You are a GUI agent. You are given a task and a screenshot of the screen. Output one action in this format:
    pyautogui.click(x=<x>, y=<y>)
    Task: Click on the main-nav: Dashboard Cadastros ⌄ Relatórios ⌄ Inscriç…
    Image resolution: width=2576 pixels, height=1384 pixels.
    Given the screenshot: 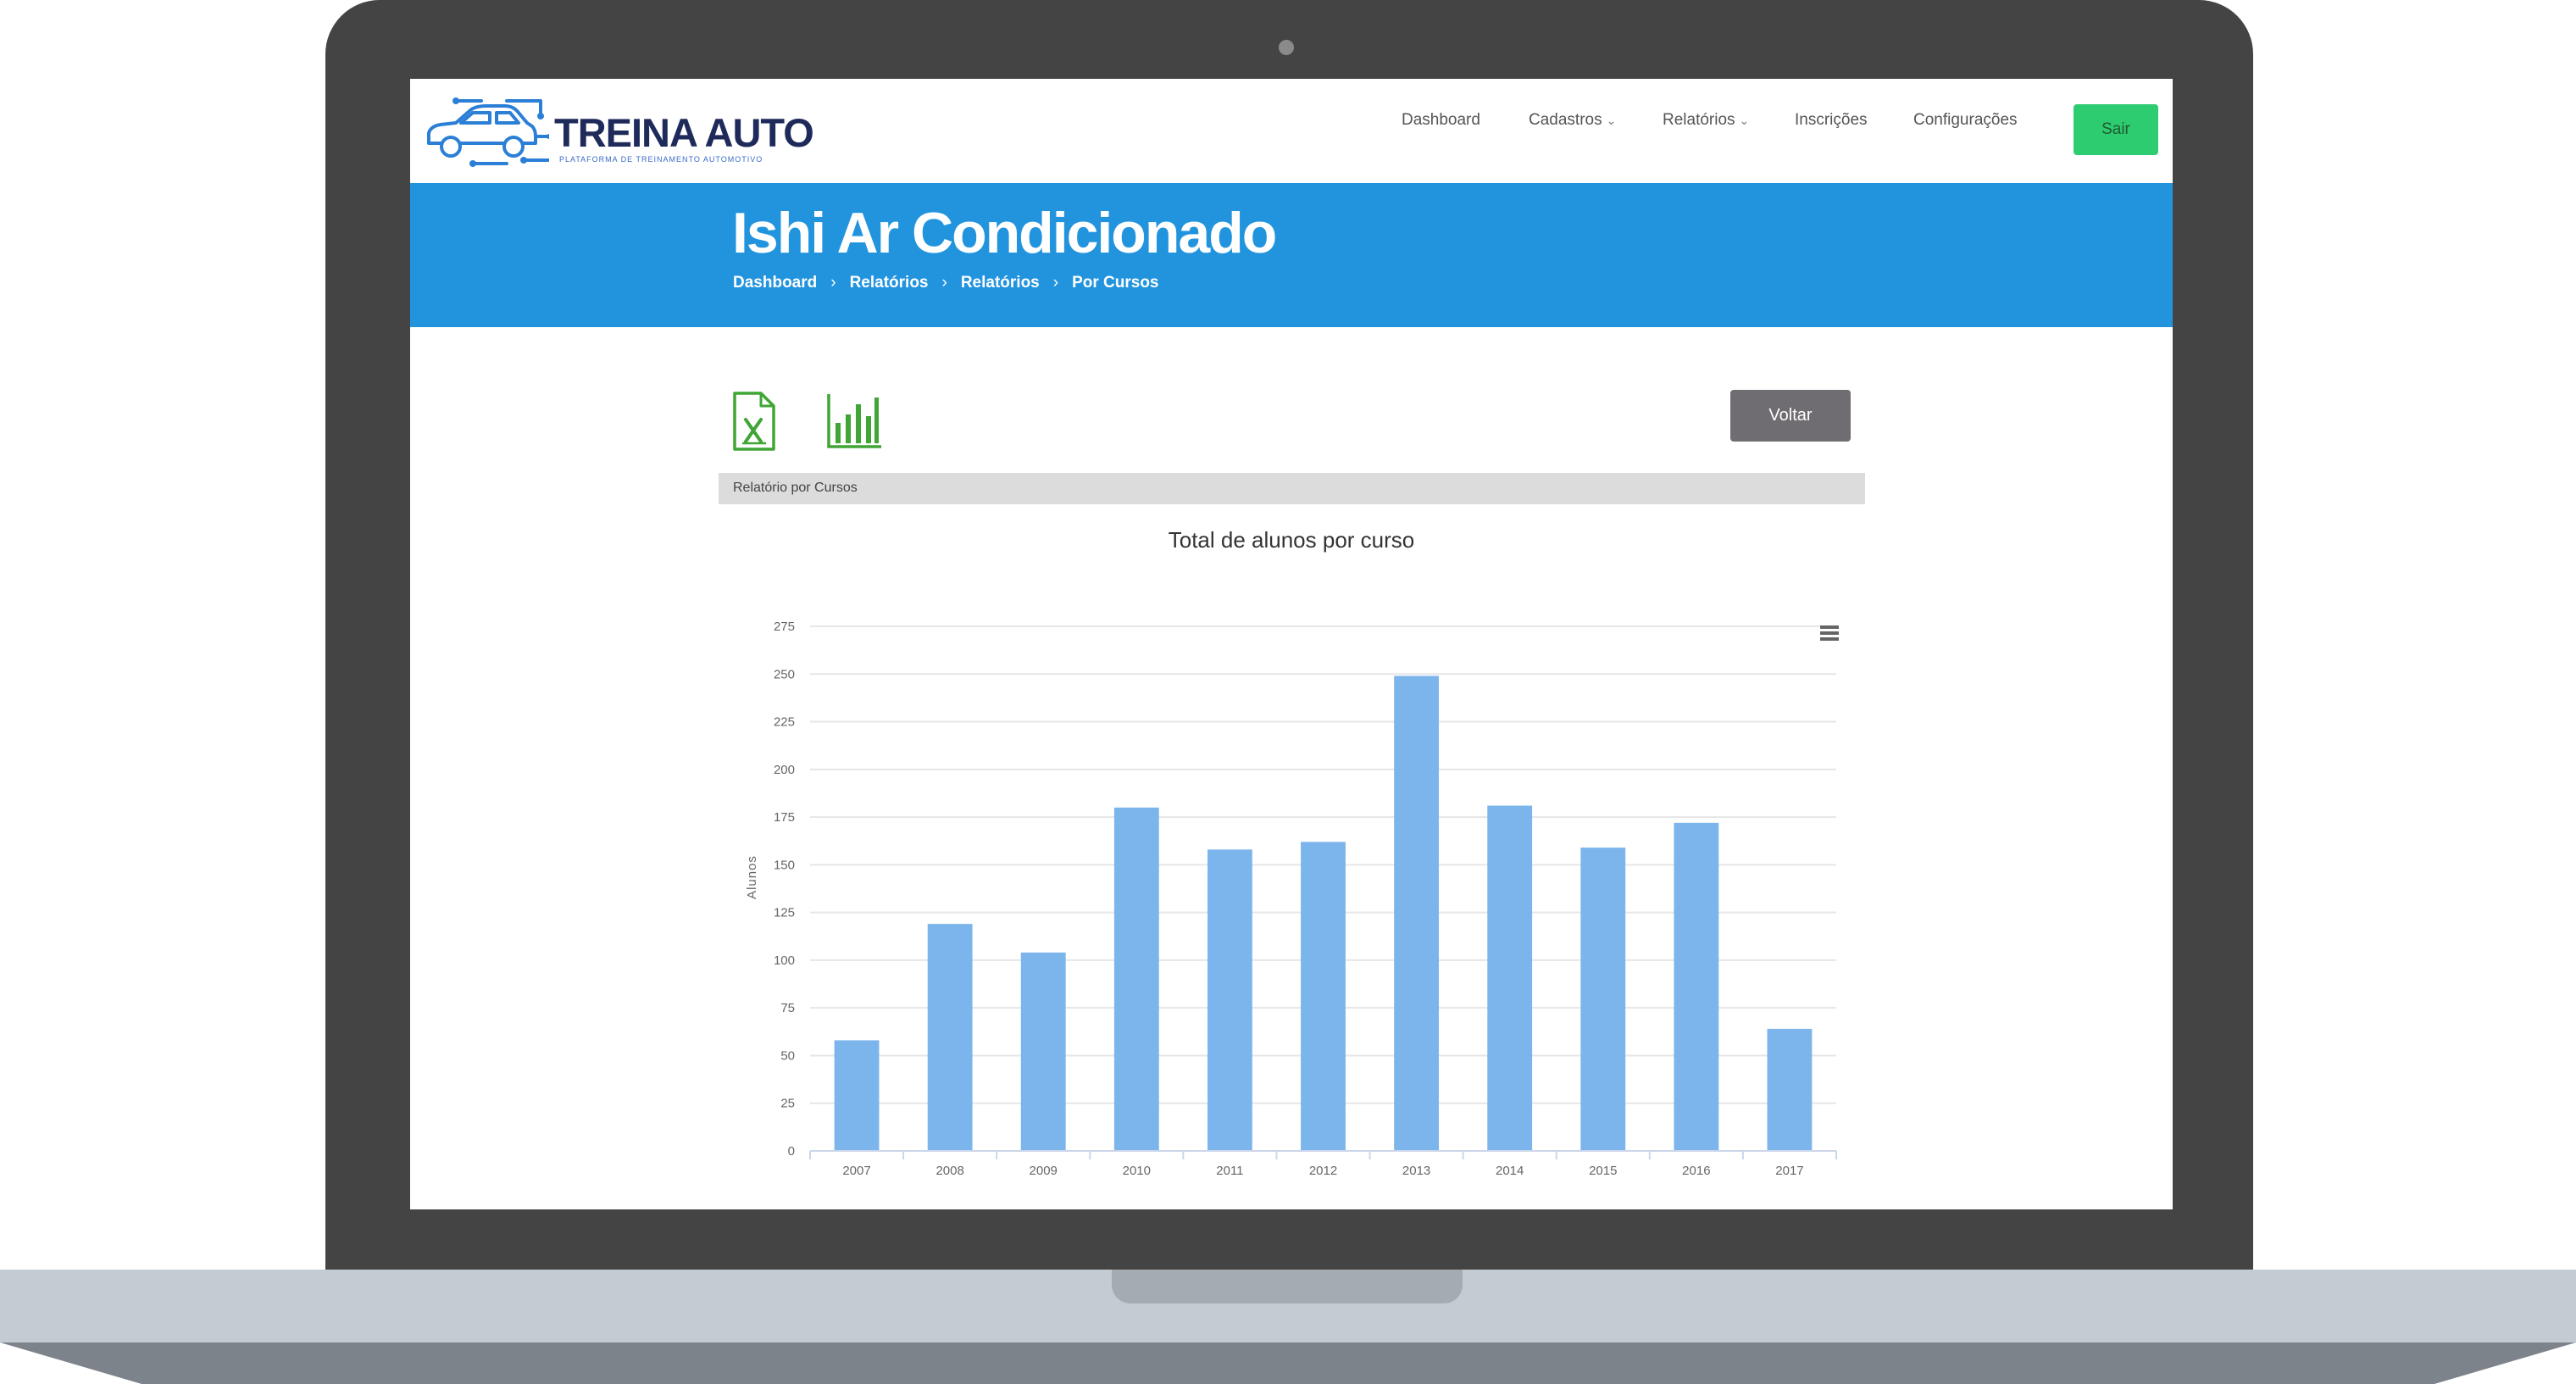 What is the action you would take?
    pyautogui.click(x=1291, y=128)
    